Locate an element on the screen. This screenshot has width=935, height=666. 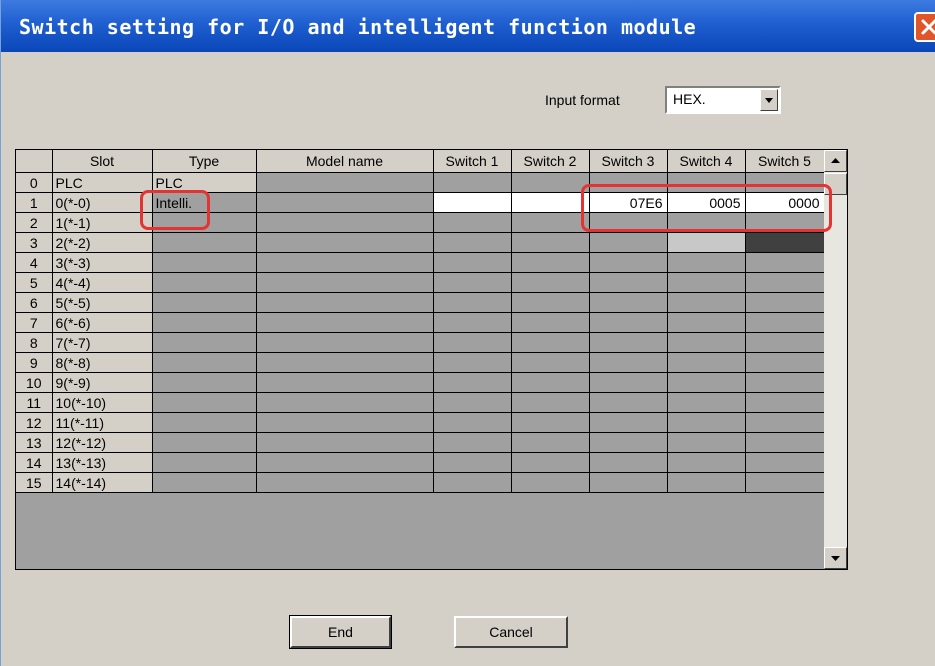
table-row: 3 2(*-2) is located at coordinates (420, 242).